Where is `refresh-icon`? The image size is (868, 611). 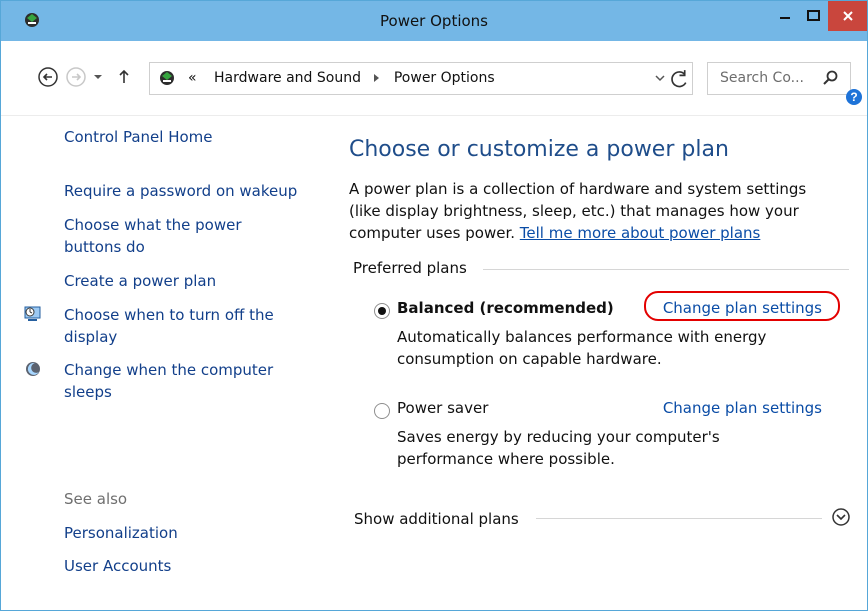 refresh-icon is located at coordinates (679, 78).